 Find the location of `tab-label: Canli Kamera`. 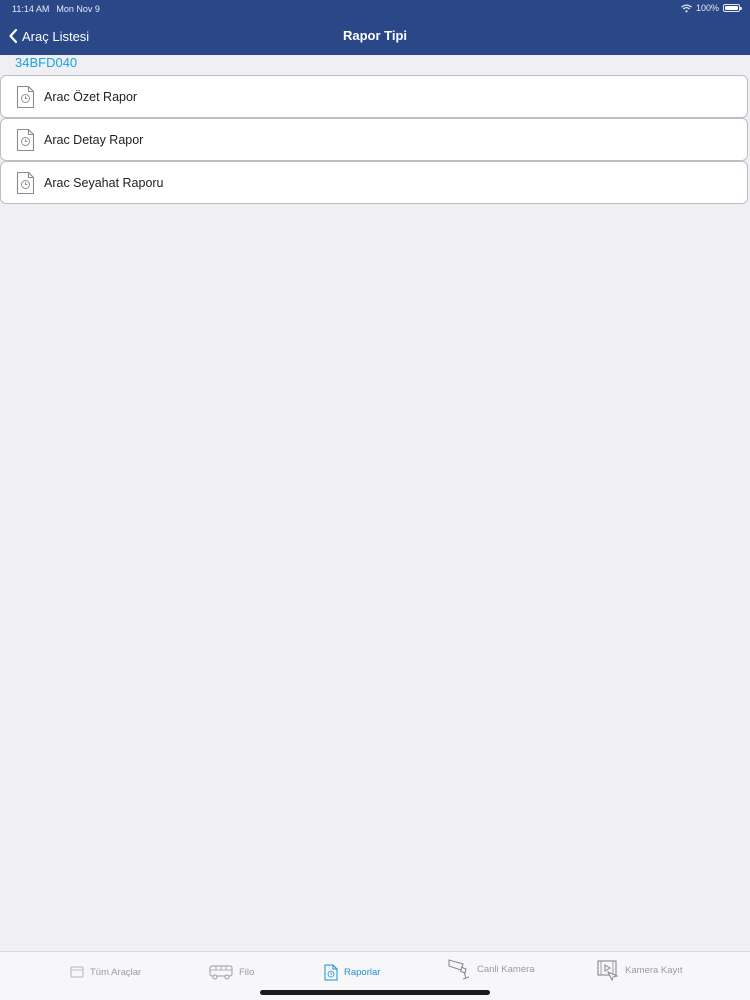

tab-label: Canli Kamera is located at coordinates (506, 969).